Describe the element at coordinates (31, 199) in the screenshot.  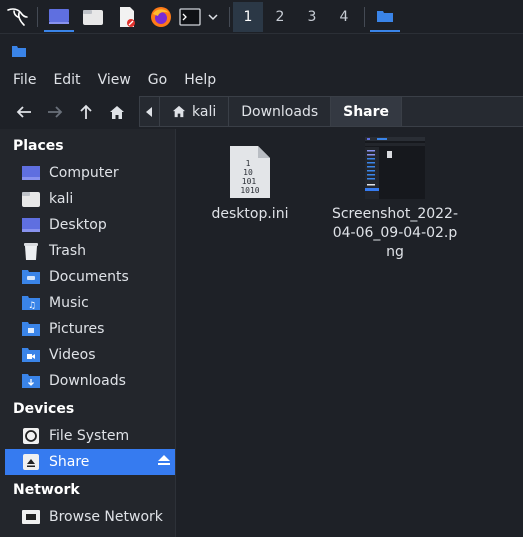
I see `home-folder-icon` at that location.